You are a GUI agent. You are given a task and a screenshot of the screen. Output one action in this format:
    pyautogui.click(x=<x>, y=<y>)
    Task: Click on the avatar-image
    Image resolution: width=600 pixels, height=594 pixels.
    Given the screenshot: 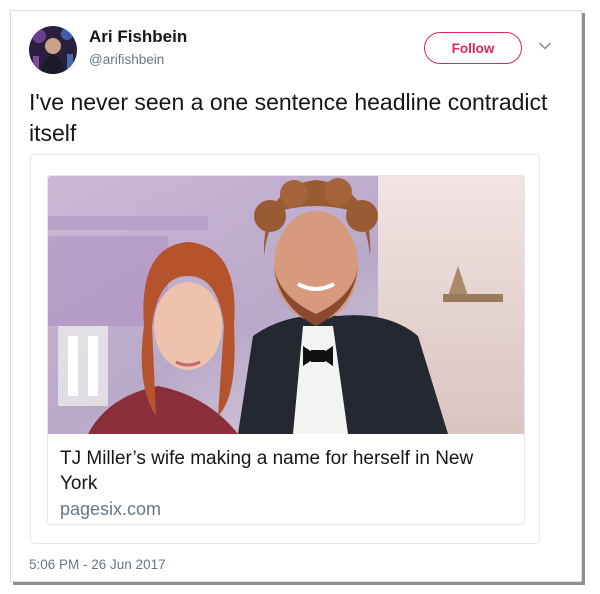 What is the action you would take?
    pyautogui.click(x=53, y=50)
    